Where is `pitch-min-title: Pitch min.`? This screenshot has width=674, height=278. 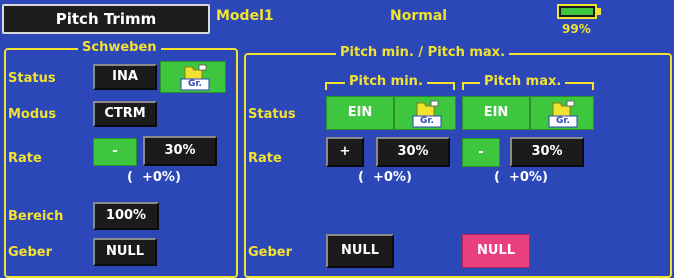 pitch-min-title: Pitch min. is located at coordinates (386, 81).